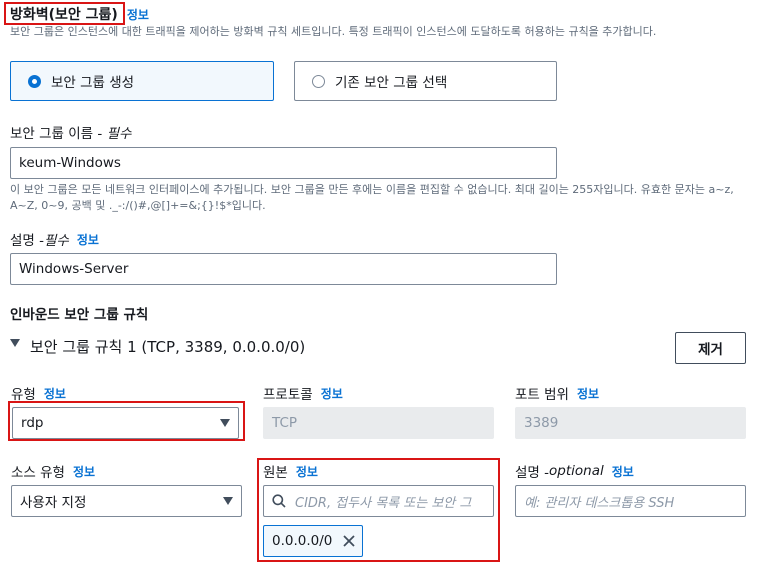 The height and width of the screenshot is (564, 761). Describe the element at coordinates (588, 393) in the screenshot. I see `port-range-info-link: 정보` at that location.